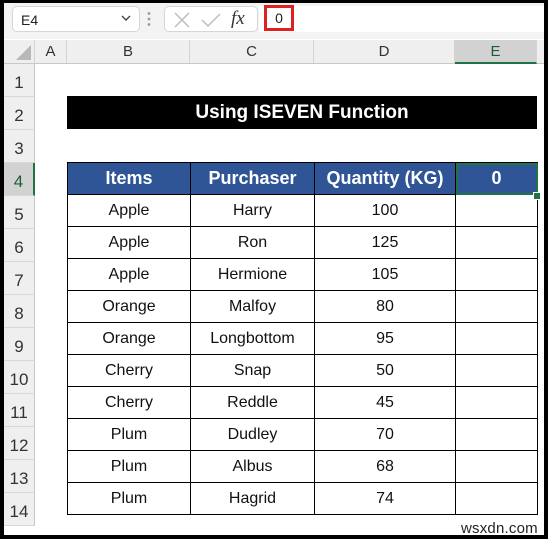  Describe the element at coordinates (19, 146) in the screenshot. I see `row-header-3: 3` at that location.